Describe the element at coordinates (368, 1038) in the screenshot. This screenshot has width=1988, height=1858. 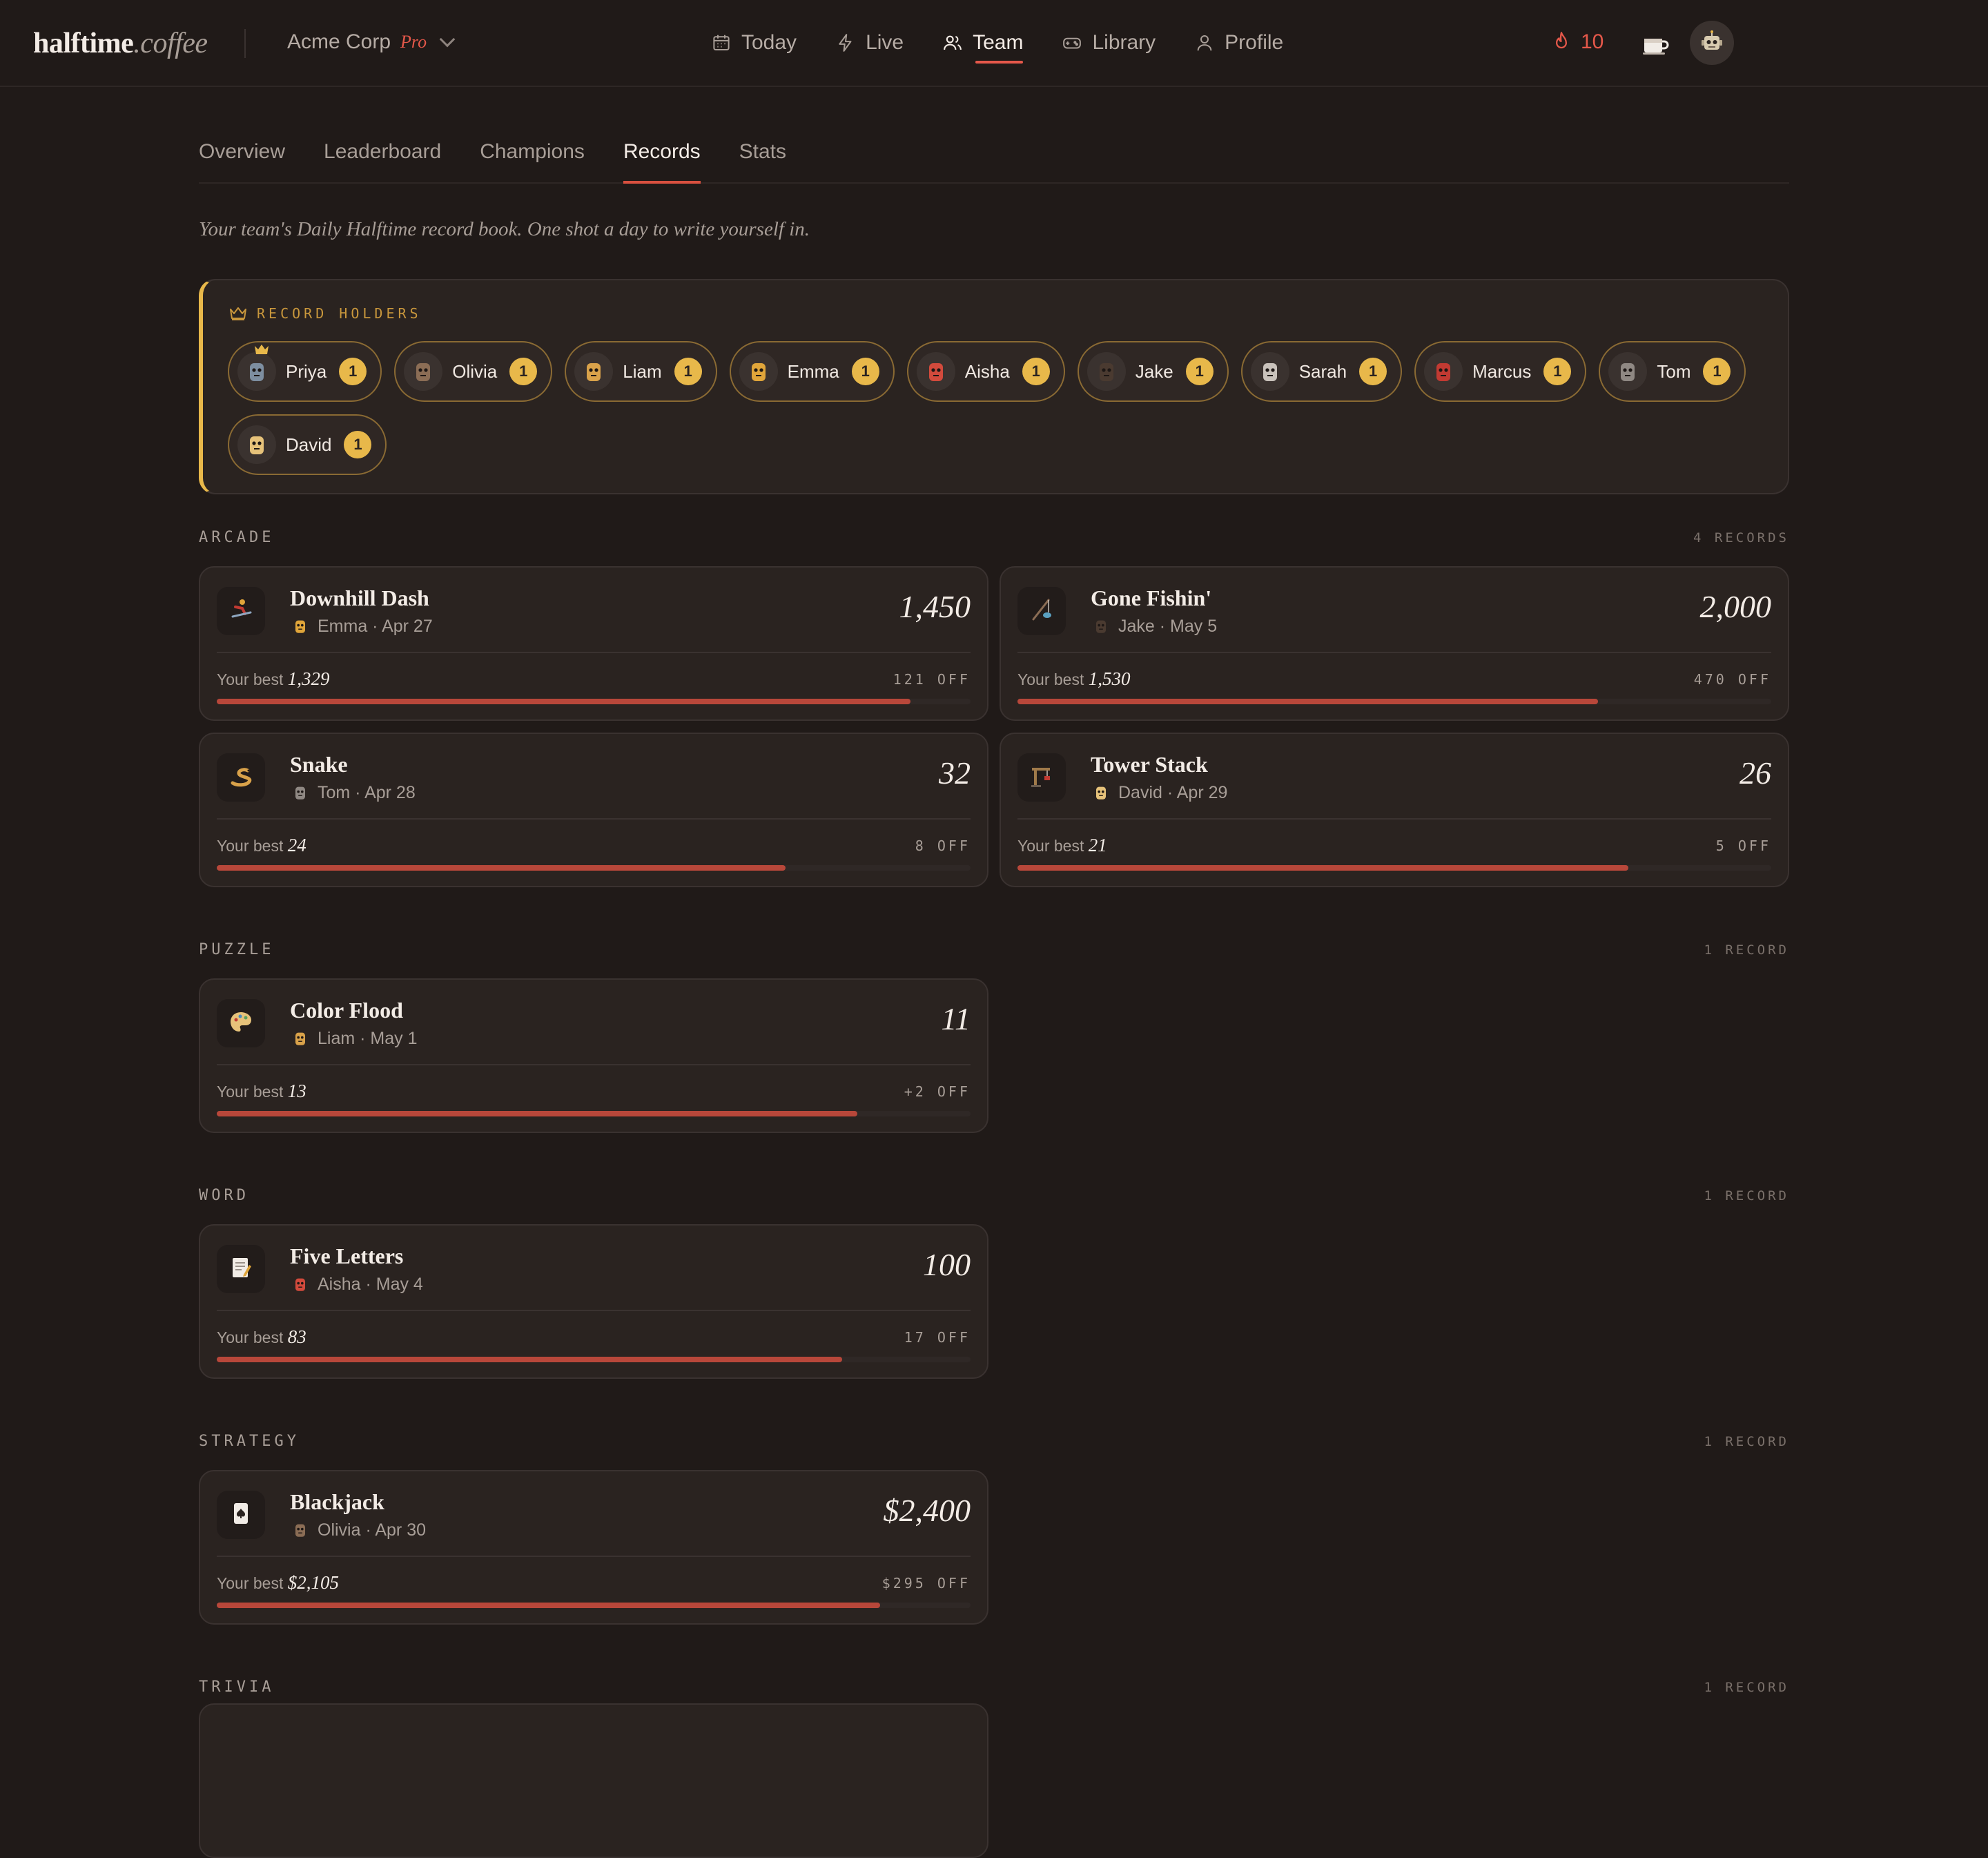
I see `holder-text: Liam · May 1` at that location.